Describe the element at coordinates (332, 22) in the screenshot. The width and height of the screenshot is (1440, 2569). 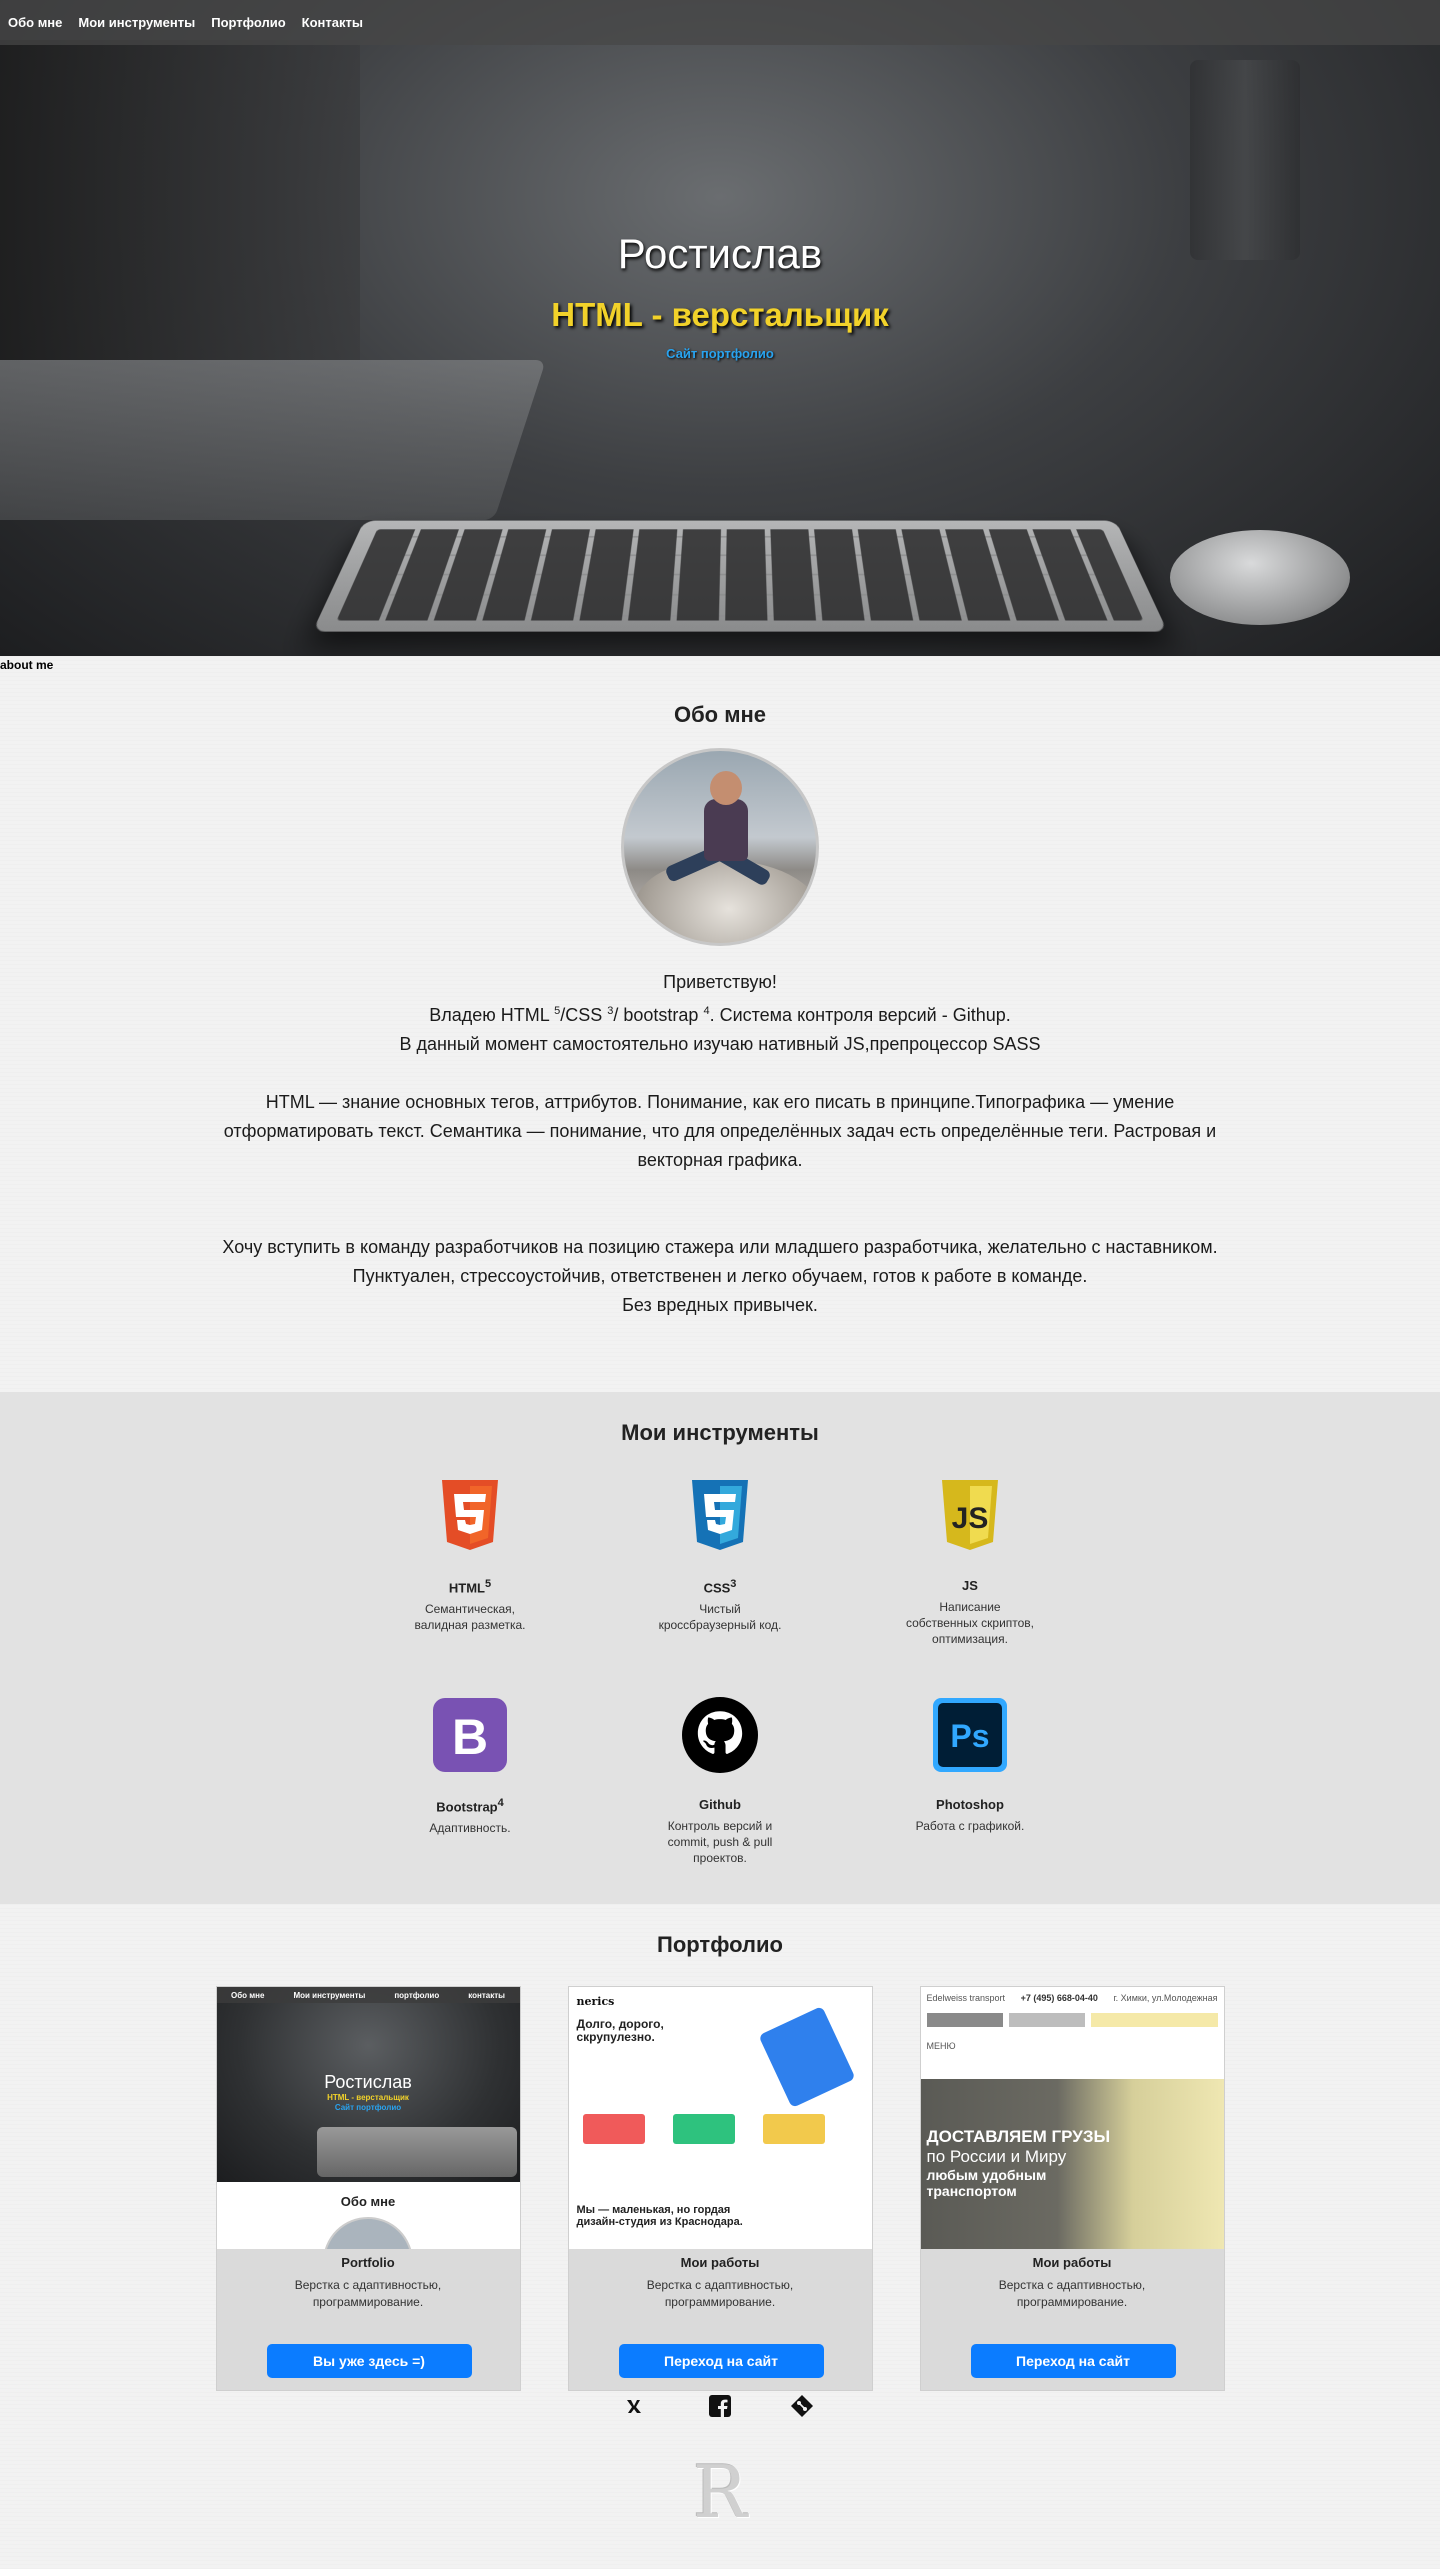
I see `nav-contacts: Контакты` at that location.